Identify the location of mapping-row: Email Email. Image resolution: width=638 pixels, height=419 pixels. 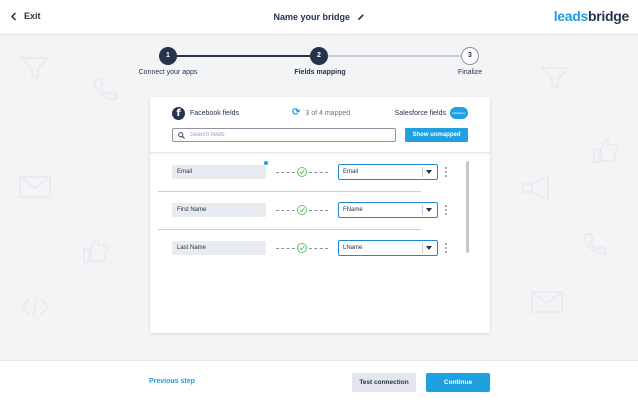
(320, 174).